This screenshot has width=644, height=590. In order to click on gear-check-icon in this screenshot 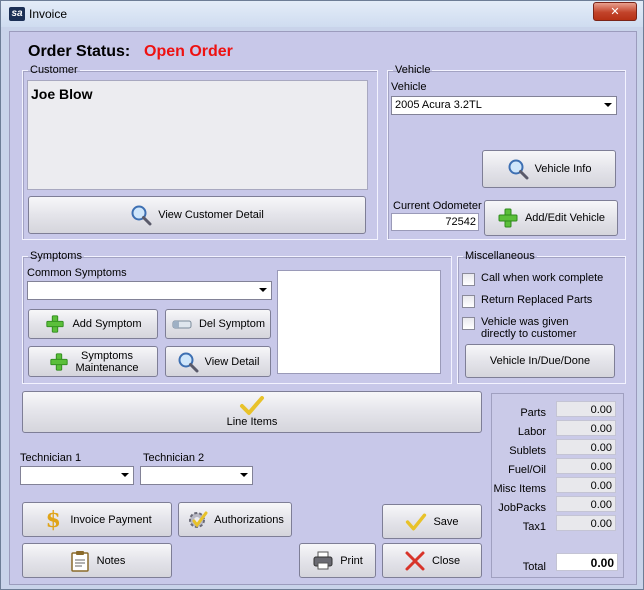, I will do `click(197, 520)`.